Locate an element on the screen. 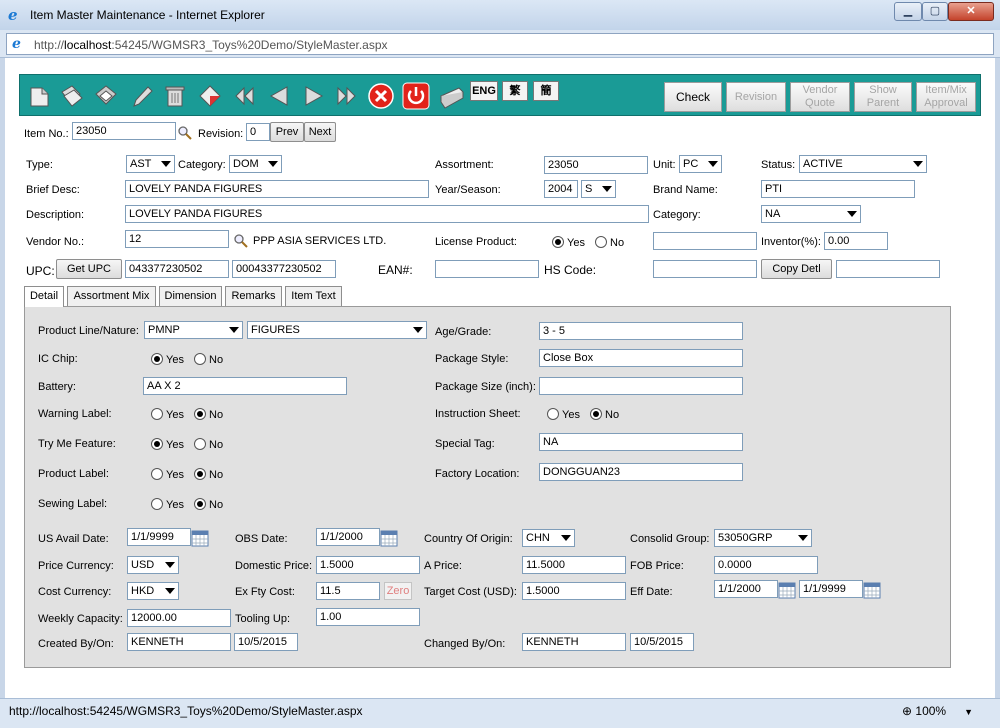 The height and width of the screenshot is (728, 1000). ic-chip-no-radio is located at coordinates (200, 359).